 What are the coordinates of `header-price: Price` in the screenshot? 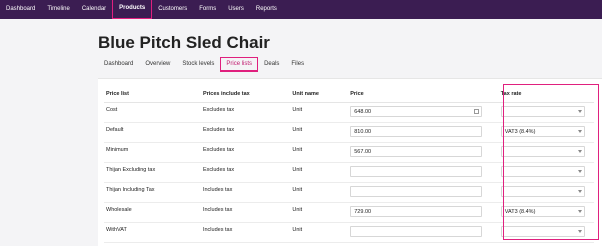 It's located at (423, 95).